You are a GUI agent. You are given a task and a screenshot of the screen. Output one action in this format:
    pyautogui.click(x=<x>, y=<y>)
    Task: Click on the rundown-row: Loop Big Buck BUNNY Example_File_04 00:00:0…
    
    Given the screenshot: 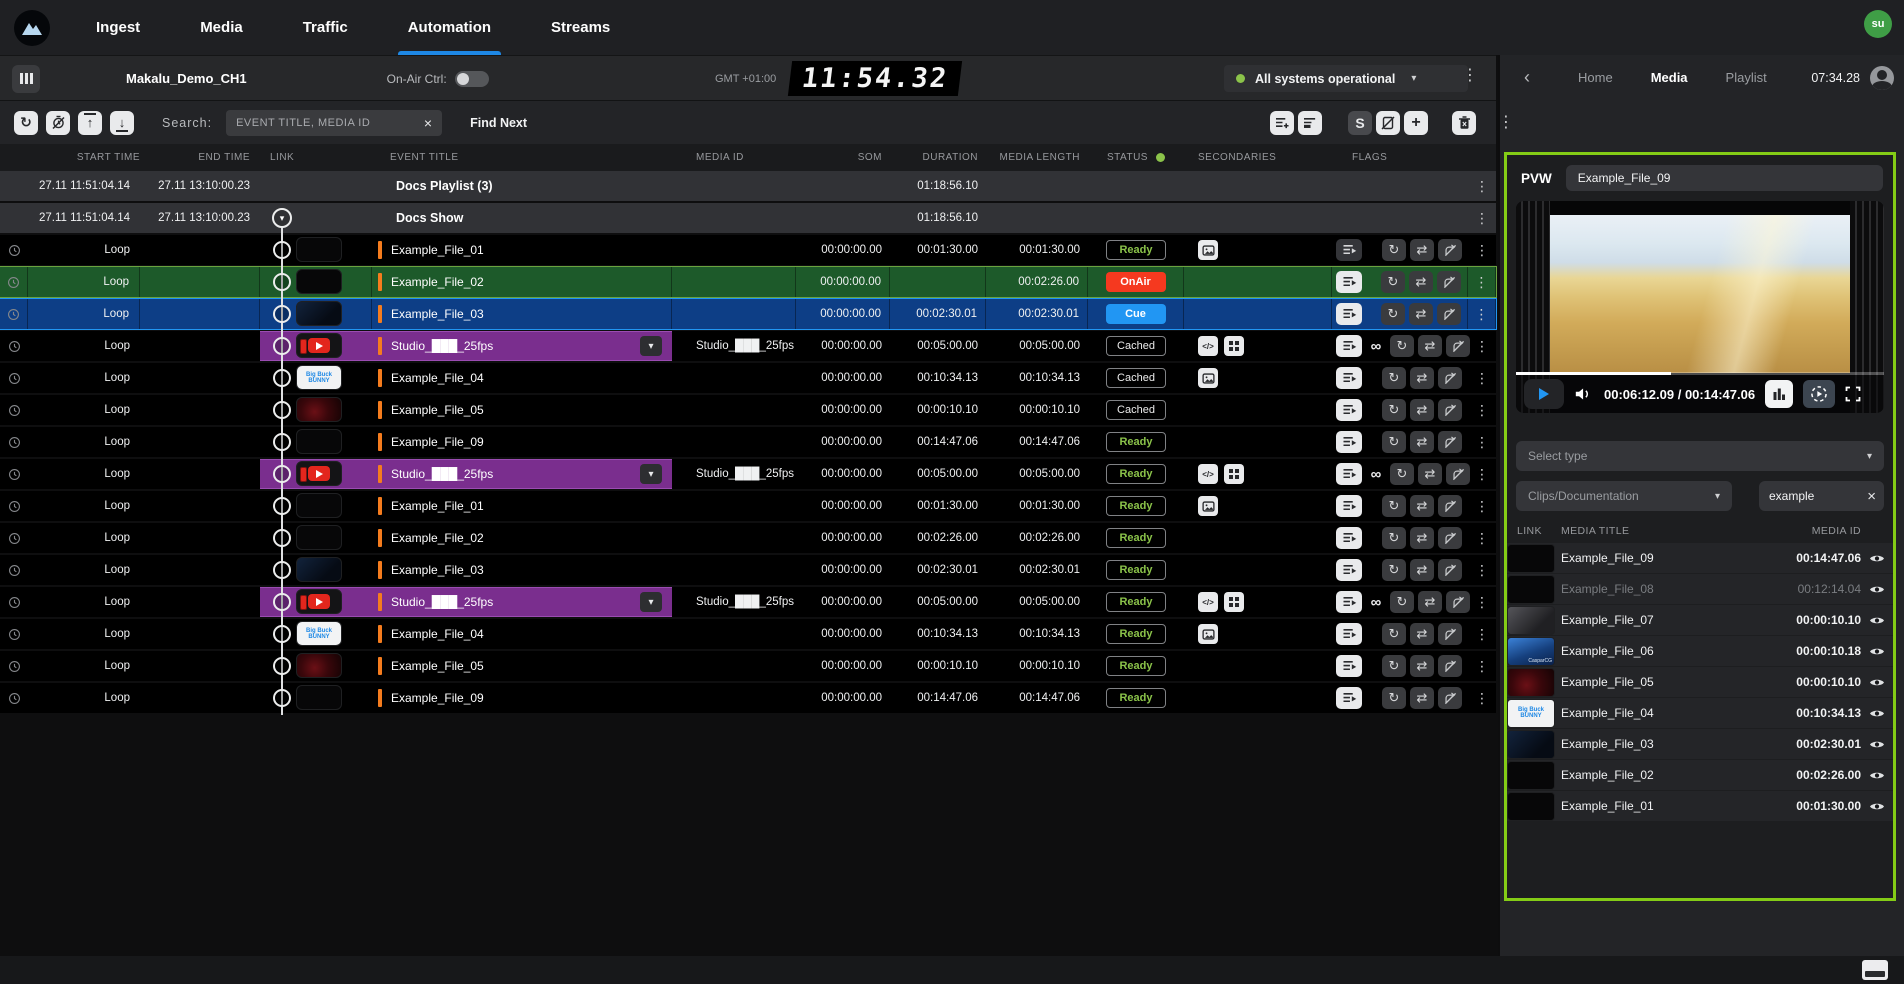 What is the action you would take?
    pyautogui.click(x=748, y=634)
    